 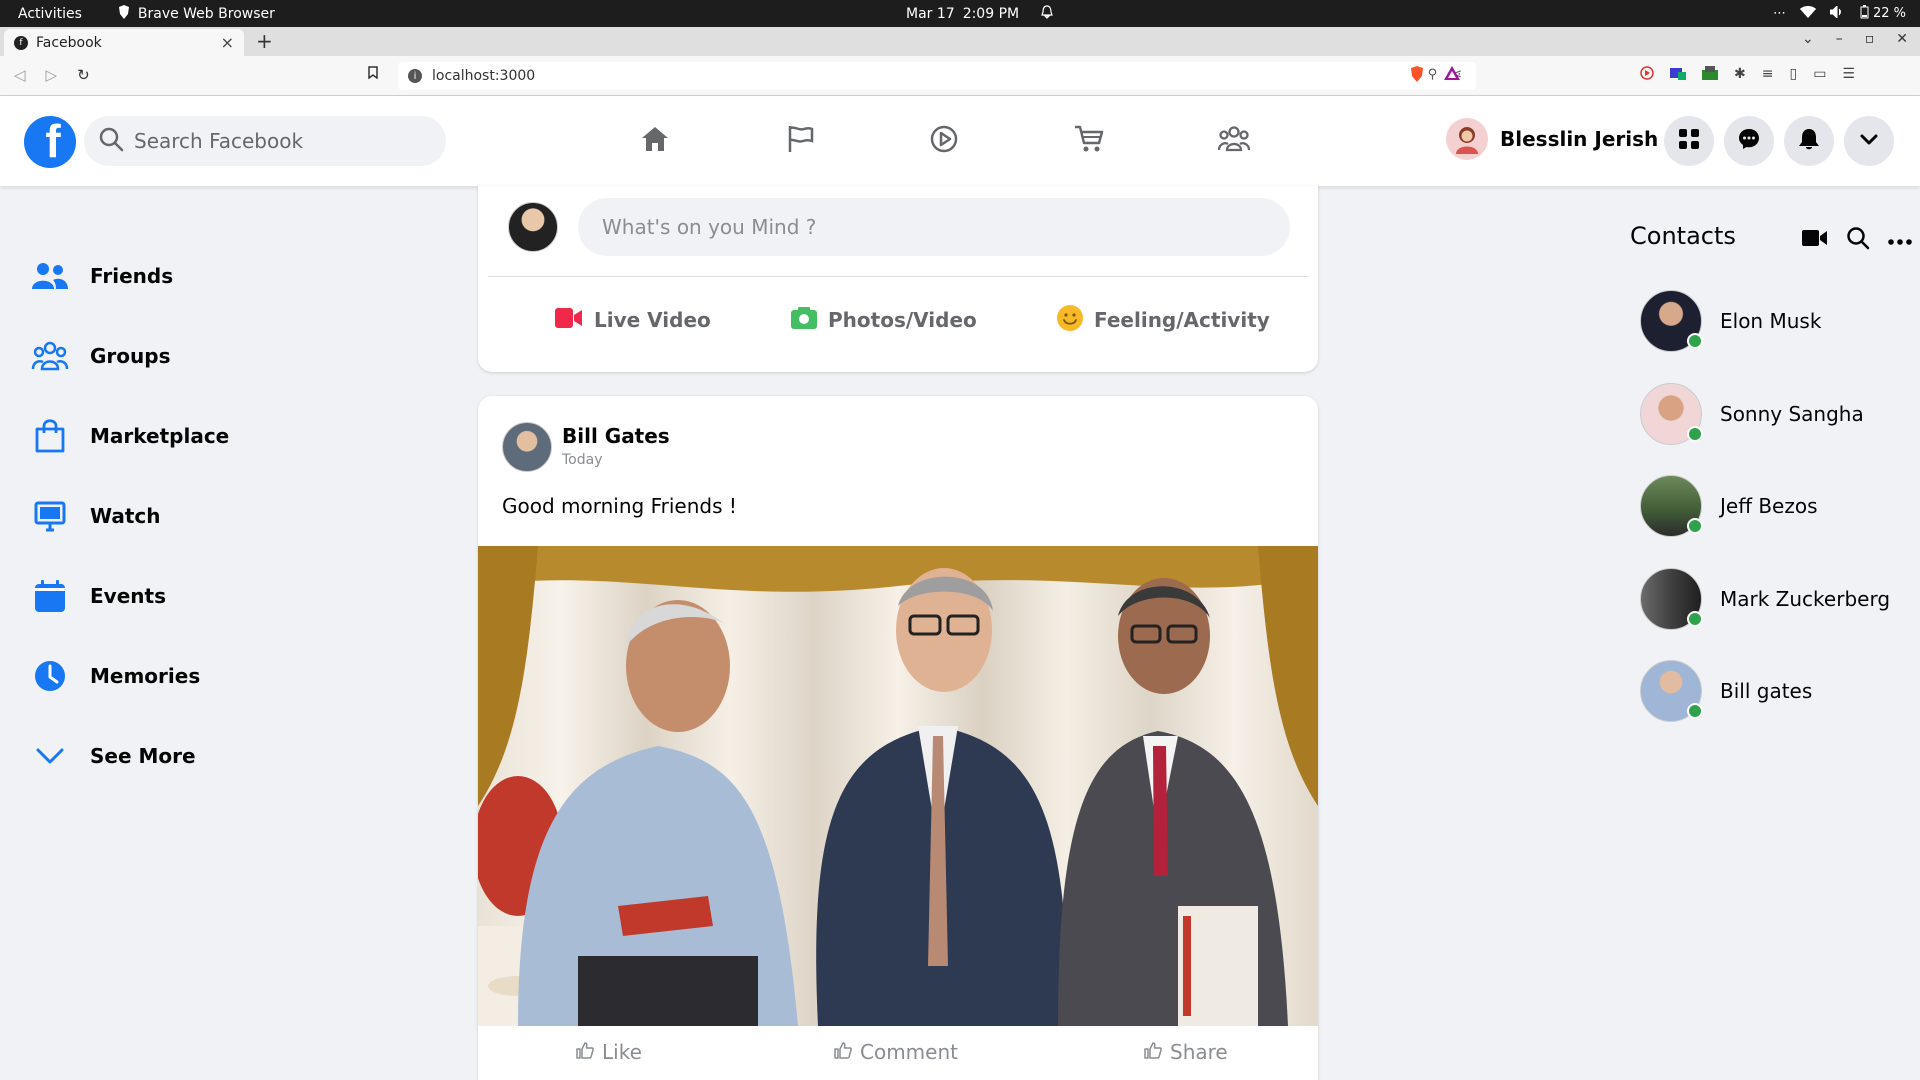 I want to click on search-contacts-icon, so click(x=1858, y=240).